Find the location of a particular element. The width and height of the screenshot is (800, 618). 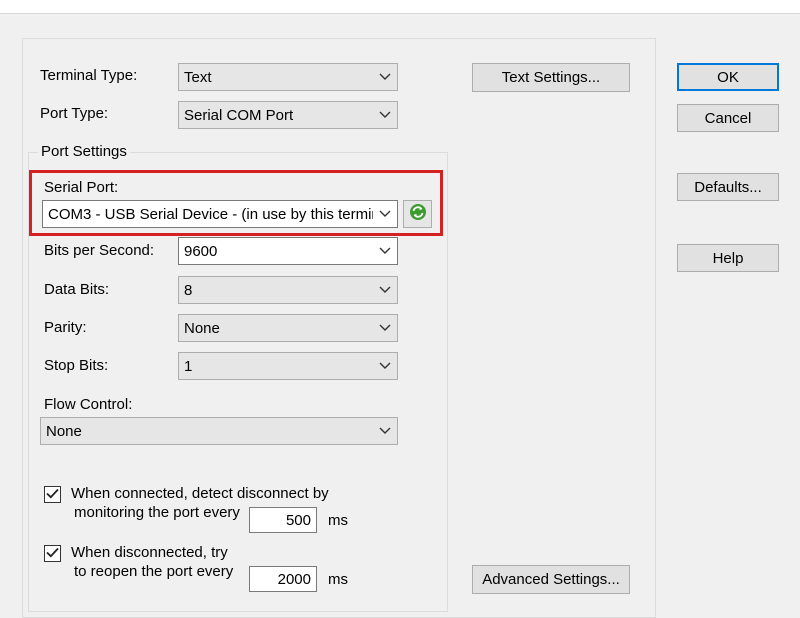

terminal-type-select: Text is located at coordinates (288, 77).